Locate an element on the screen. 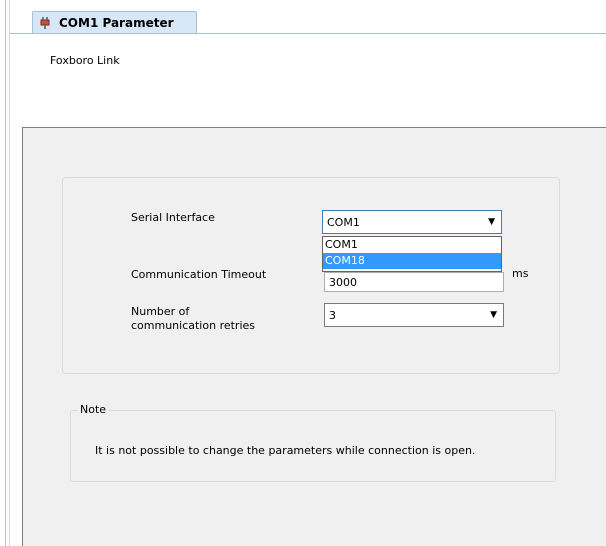 The height and width of the screenshot is (546, 606). timeout-value: 3000 is located at coordinates (343, 282).